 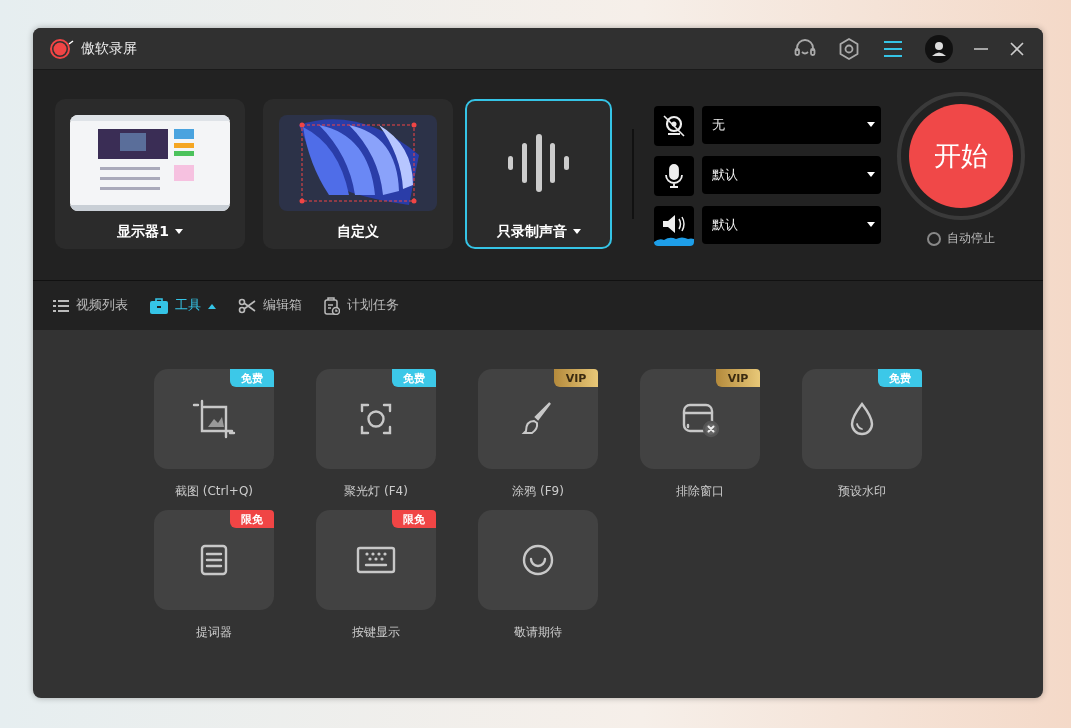 What do you see at coordinates (358, 232) in the screenshot?
I see `source-label: 自定义` at bounding box center [358, 232].